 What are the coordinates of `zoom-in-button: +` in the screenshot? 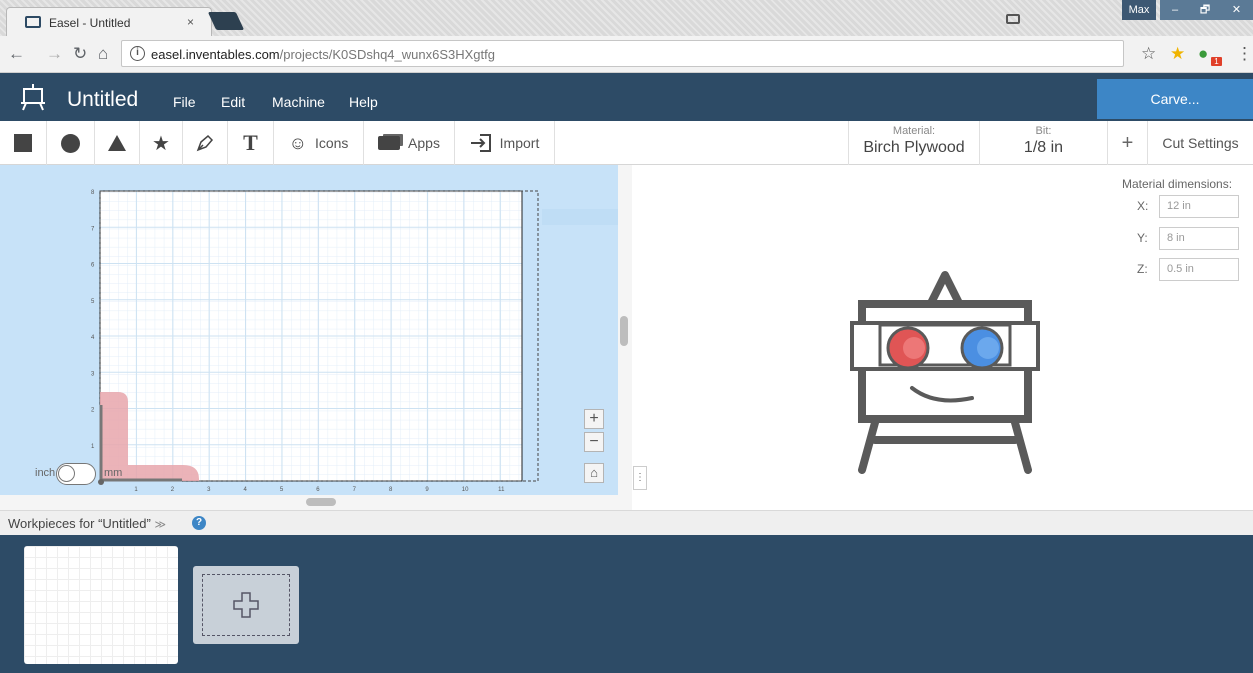 It's located at (594, 419).